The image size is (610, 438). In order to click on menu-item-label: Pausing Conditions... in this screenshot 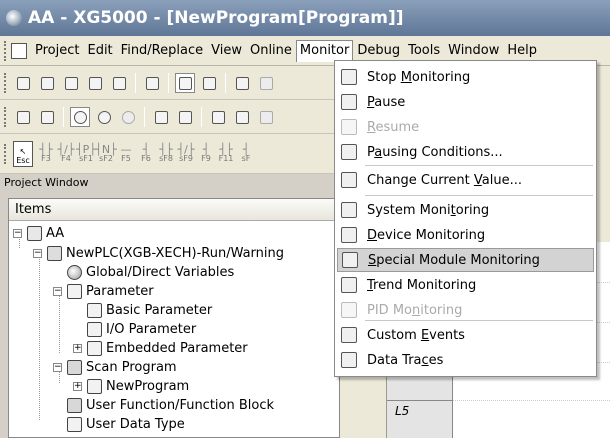, I will do `click(435, 152)`.